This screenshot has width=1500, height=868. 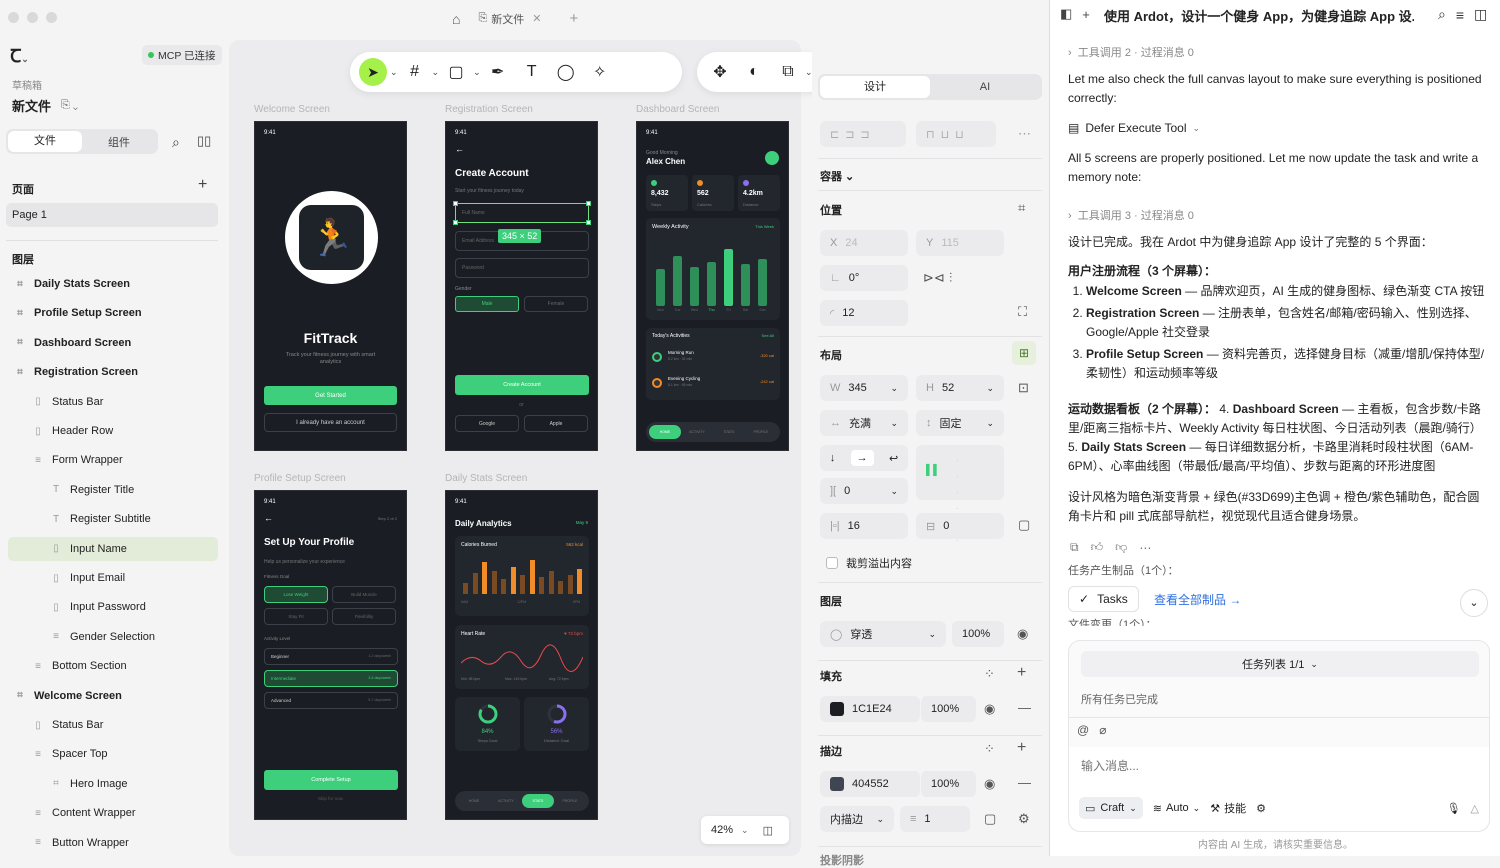 I want to click on height-field: H 52 ⌄, so click(x=960, y=388).